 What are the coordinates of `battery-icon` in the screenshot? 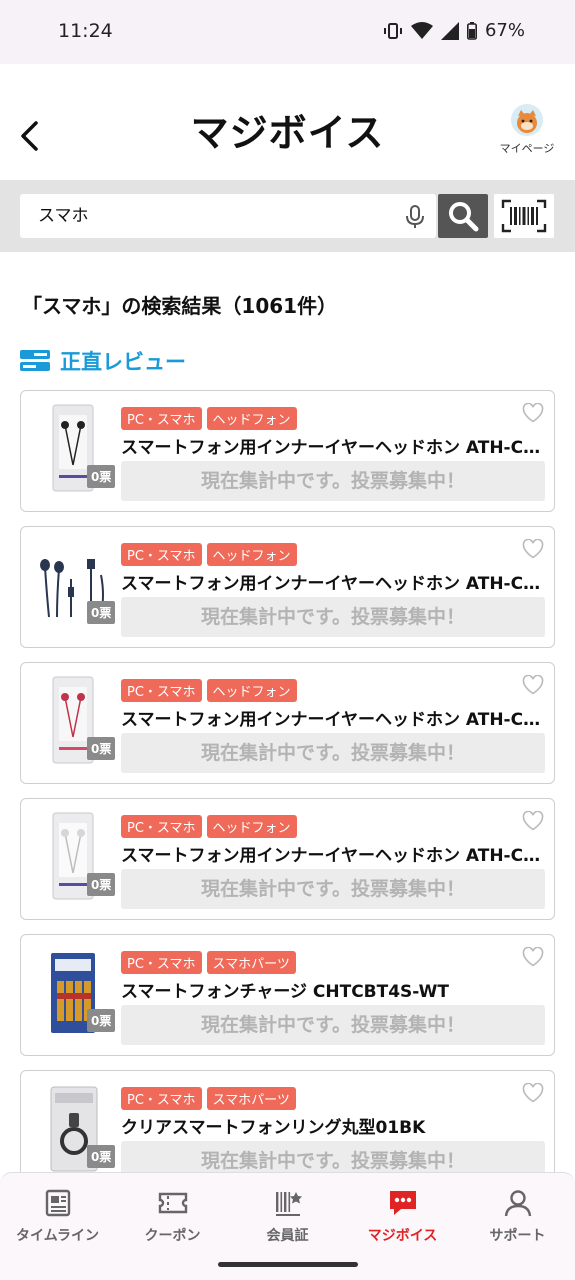 It's located at (471, 30).